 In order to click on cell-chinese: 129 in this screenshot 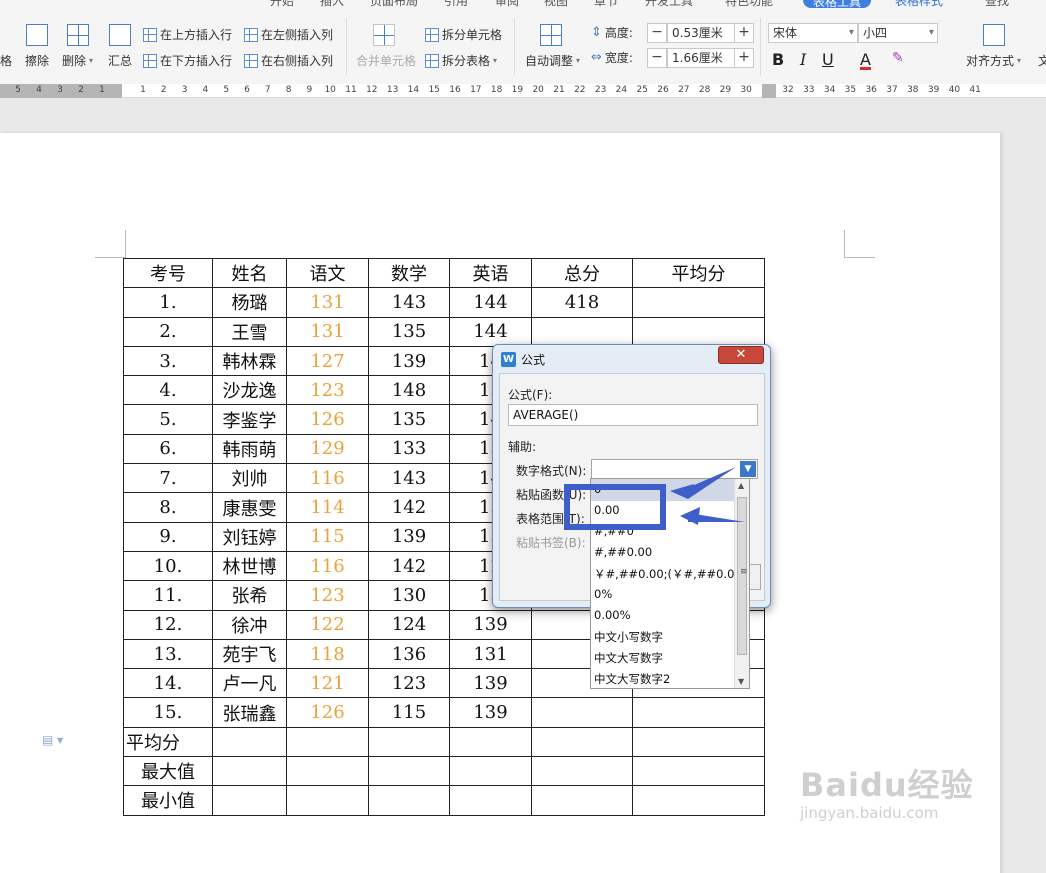, I will do `click(327, 449)`.